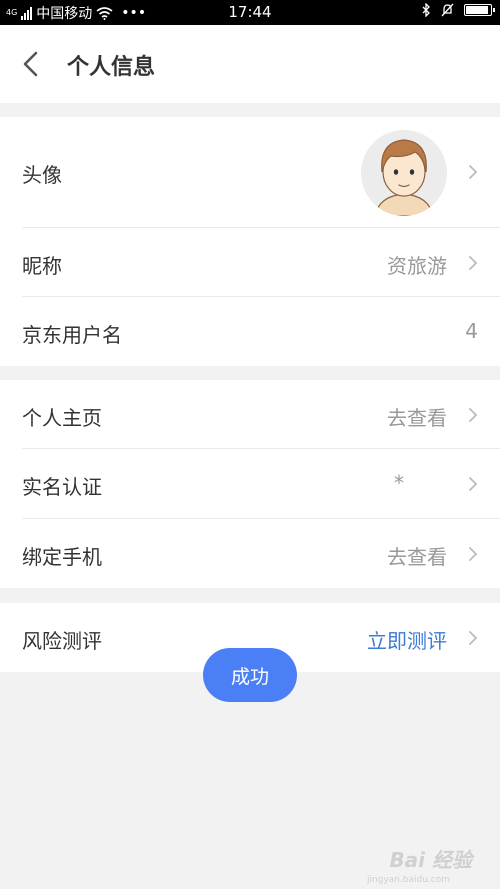 This screenshot has height=889, width=500. Describe the element at coordinates (42, 175) in the screenshot. I see `avatar-label: 头像` at that location.